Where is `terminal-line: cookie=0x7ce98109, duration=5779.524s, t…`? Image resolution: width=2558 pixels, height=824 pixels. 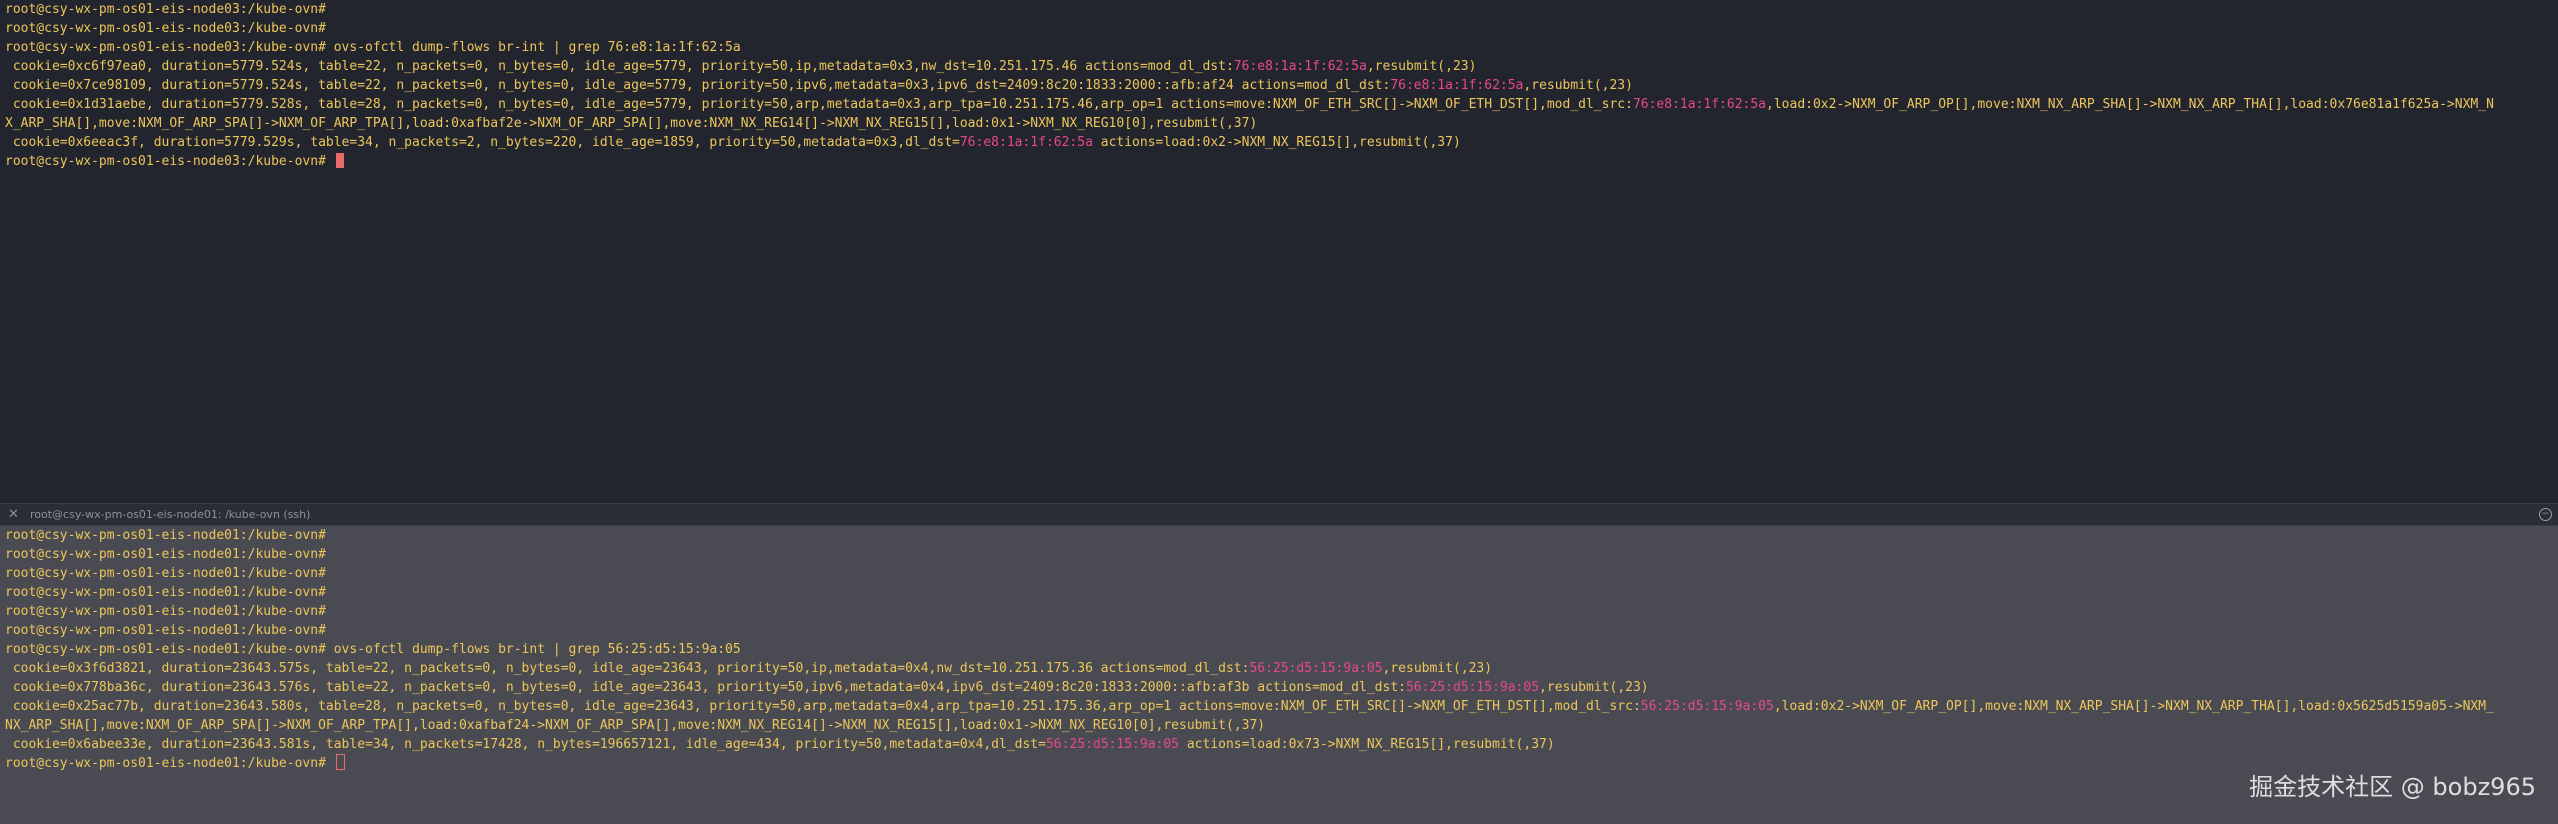 terminal-line: cookie=0x7ce98109, duration=5779.524s, t… is located at coordinates (819, 85).